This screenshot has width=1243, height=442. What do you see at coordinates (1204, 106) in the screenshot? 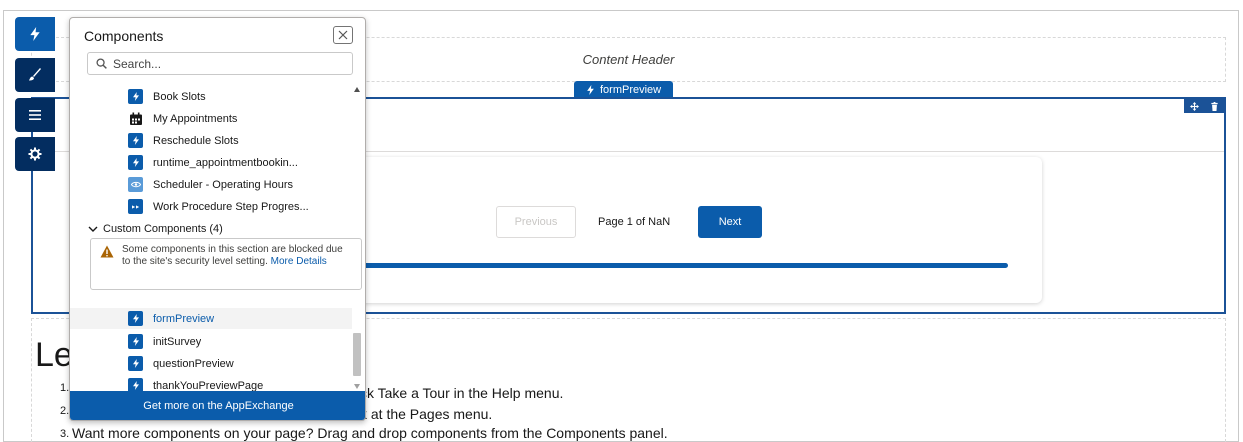
I see `component-actions` at bounding box center [1204, 106].